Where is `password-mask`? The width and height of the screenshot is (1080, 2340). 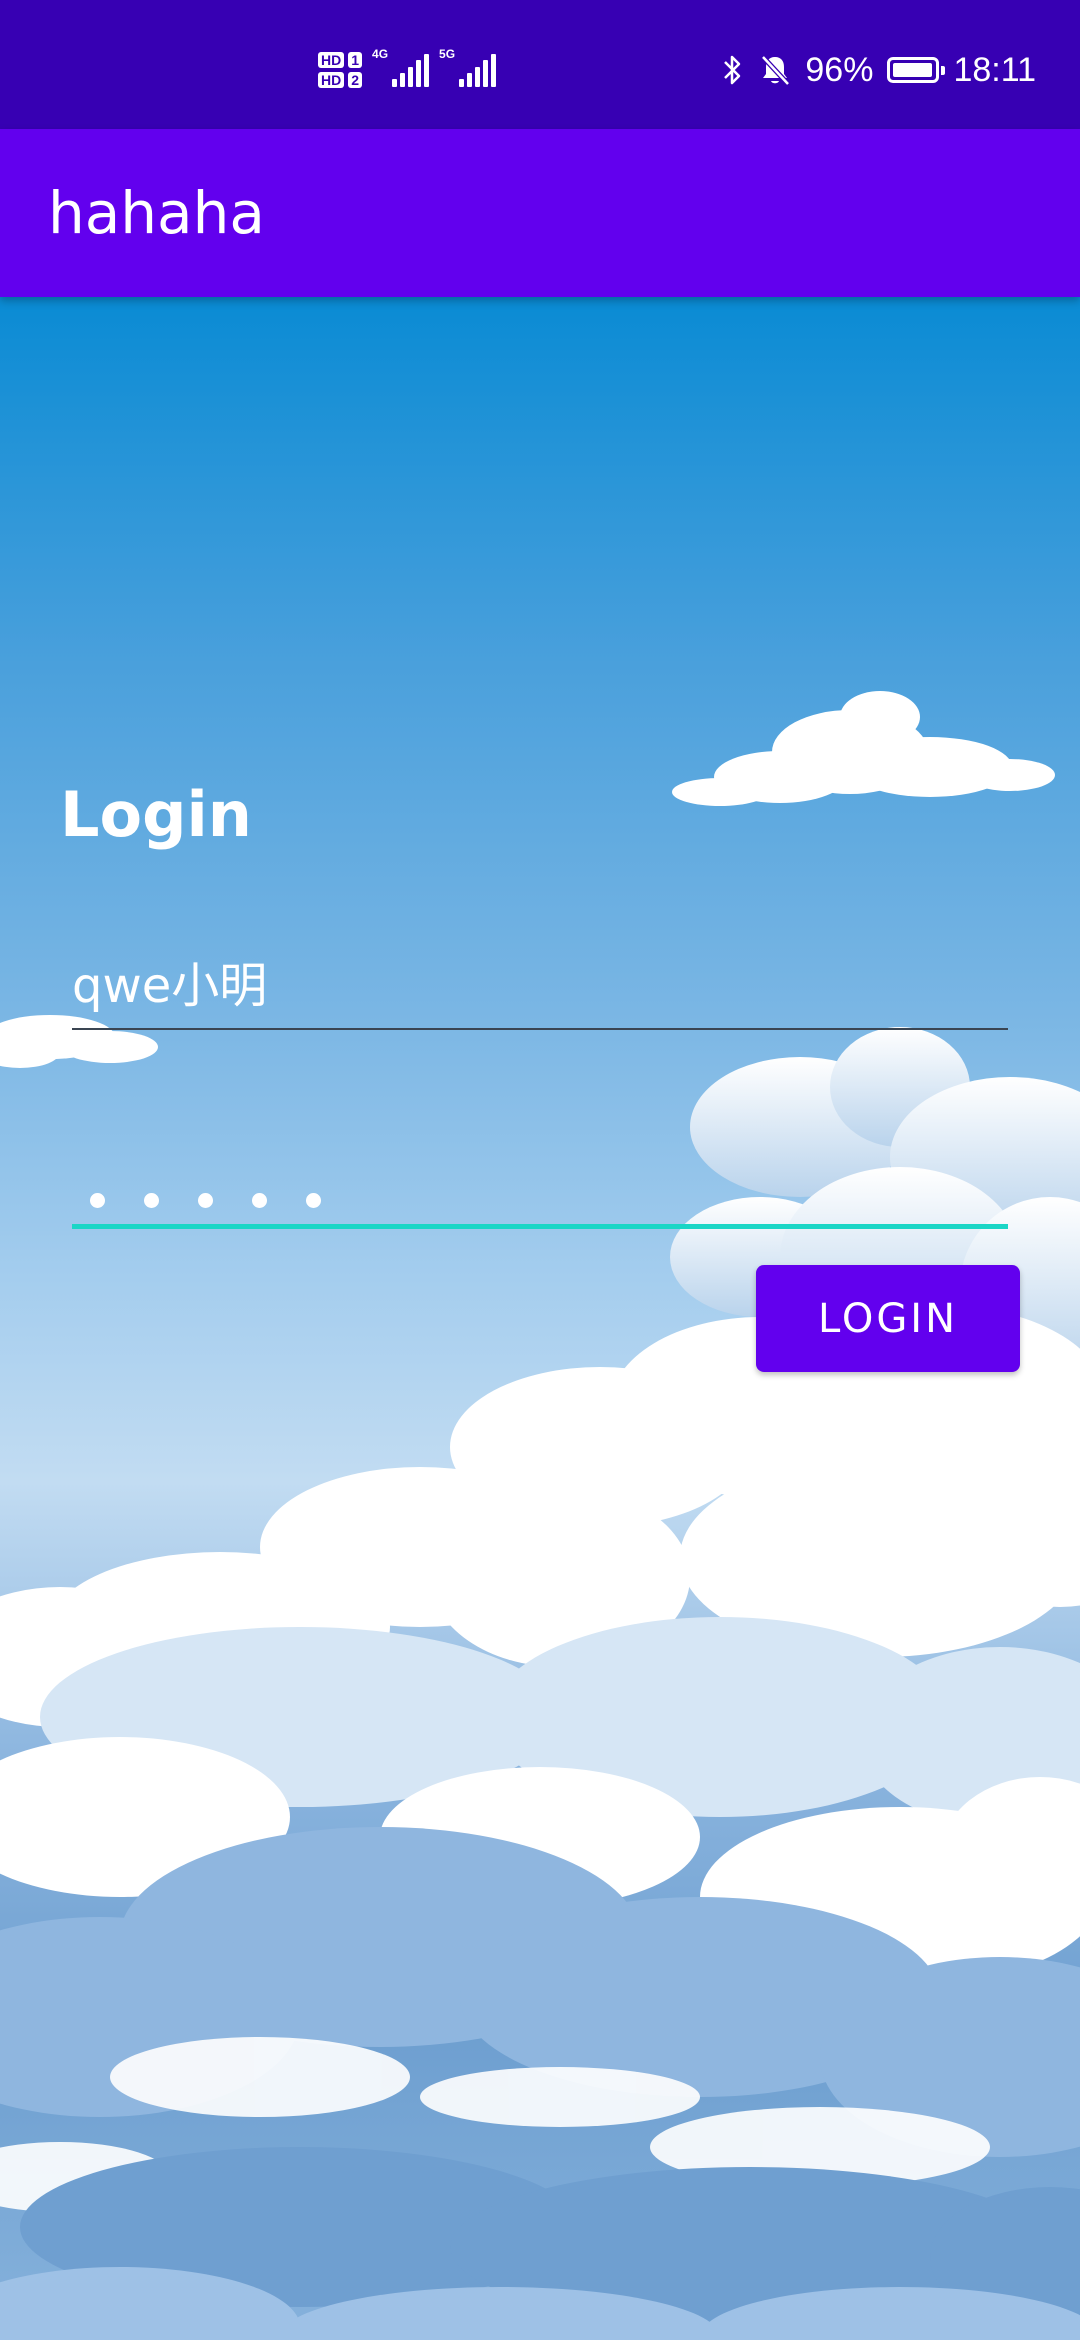
password-mask is located at coordinates (205, 1200).